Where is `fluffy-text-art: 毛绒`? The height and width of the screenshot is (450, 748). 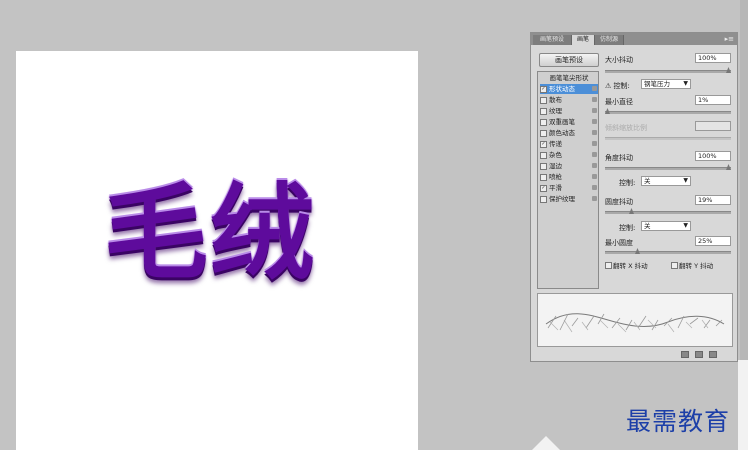
fluffy-text-art: 毛绒 is located at coordinates (210, 233).